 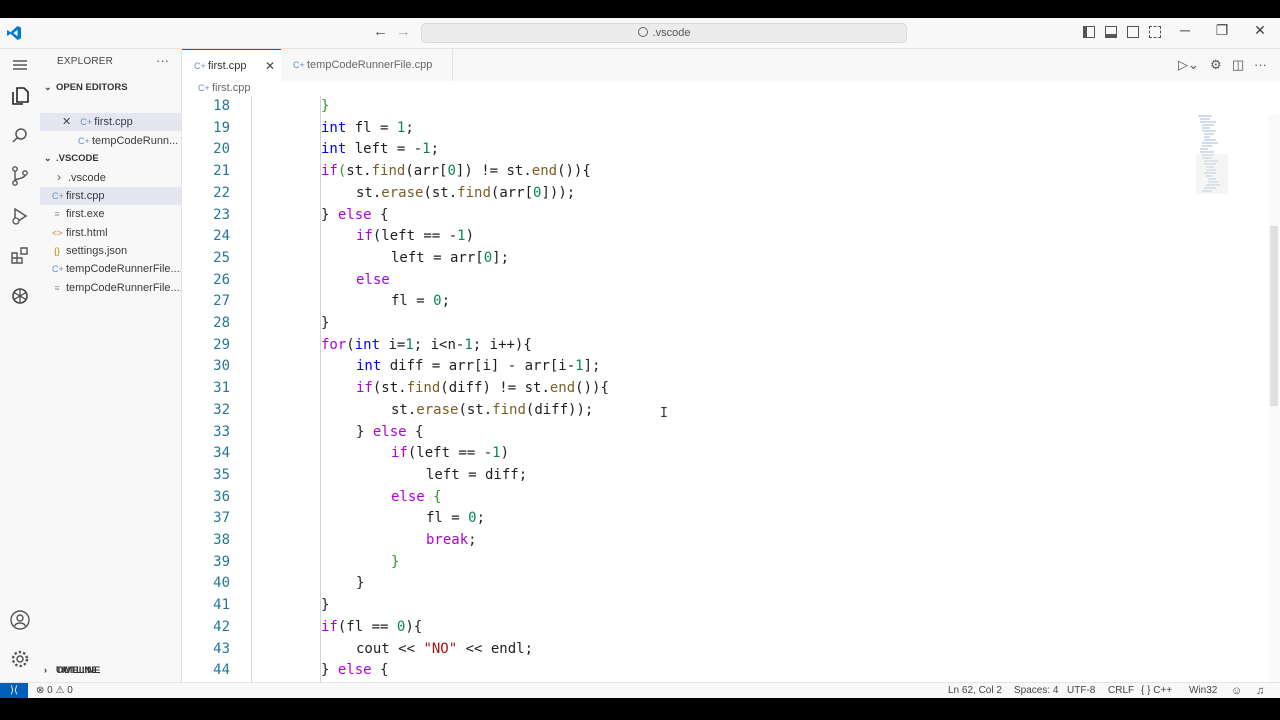 I want to click on file-tree-item: <> first.html, so click(x=110, y=233).